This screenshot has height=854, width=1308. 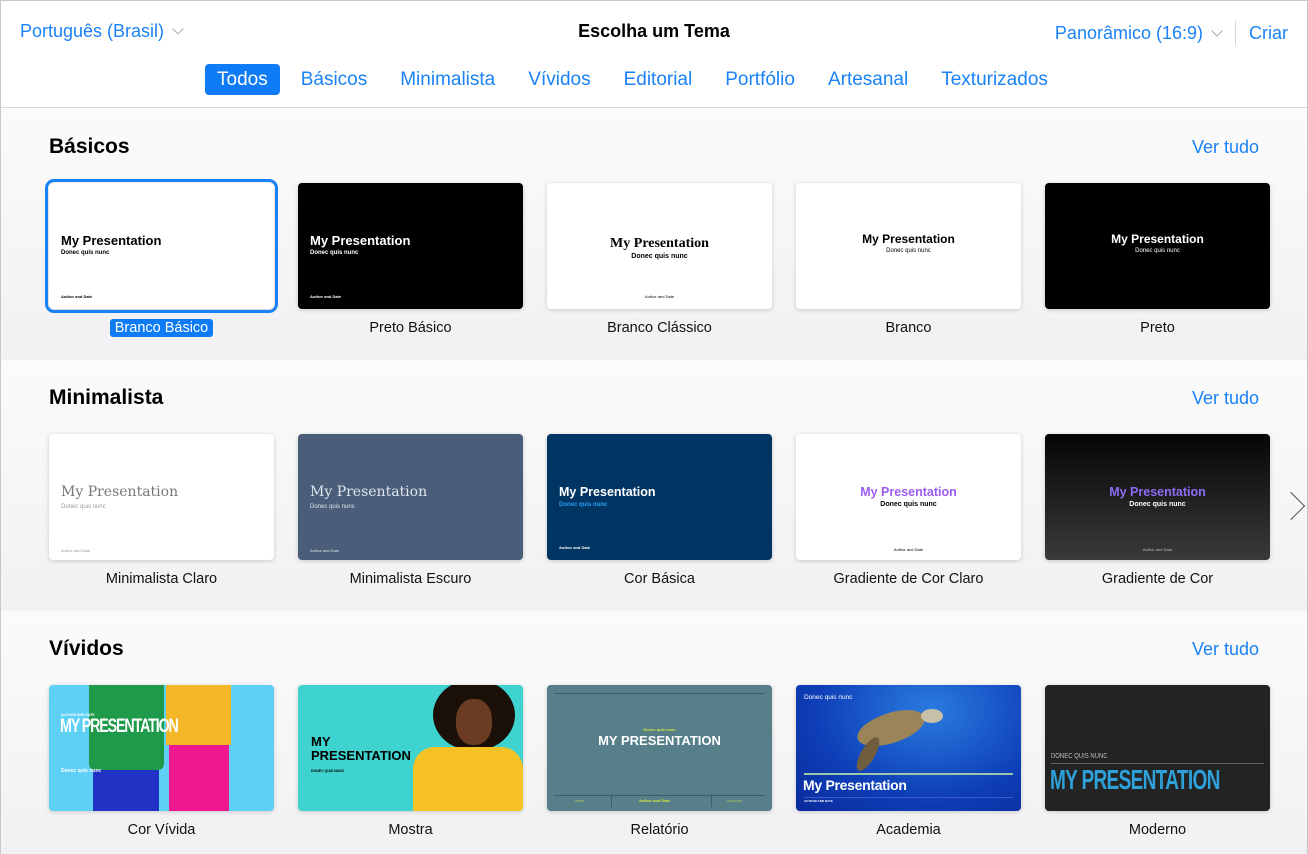 I want to click on theme-name: Preto Básico, so click(x=410, y=328).